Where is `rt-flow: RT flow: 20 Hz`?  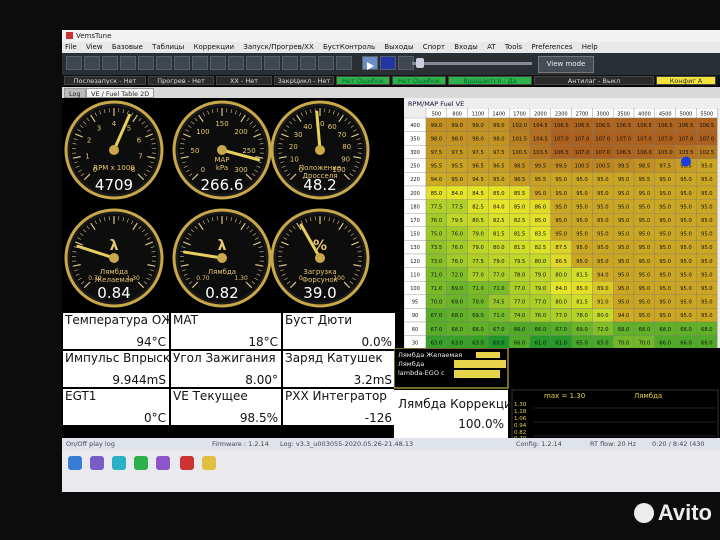
rt-flow: RT flow: 20 Hz is located at coordinates (613, 444).